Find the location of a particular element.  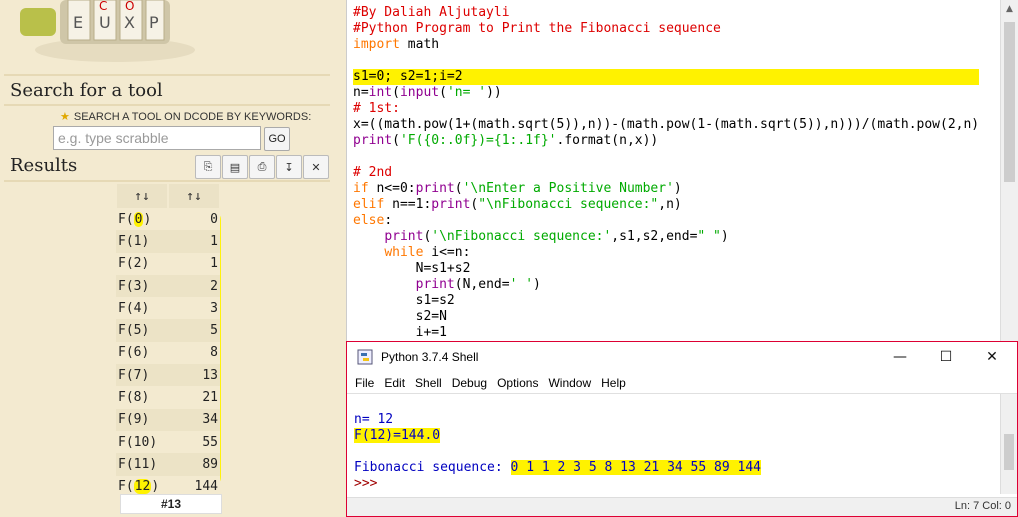

results-heading: Results is located at coordinates (44, 165).